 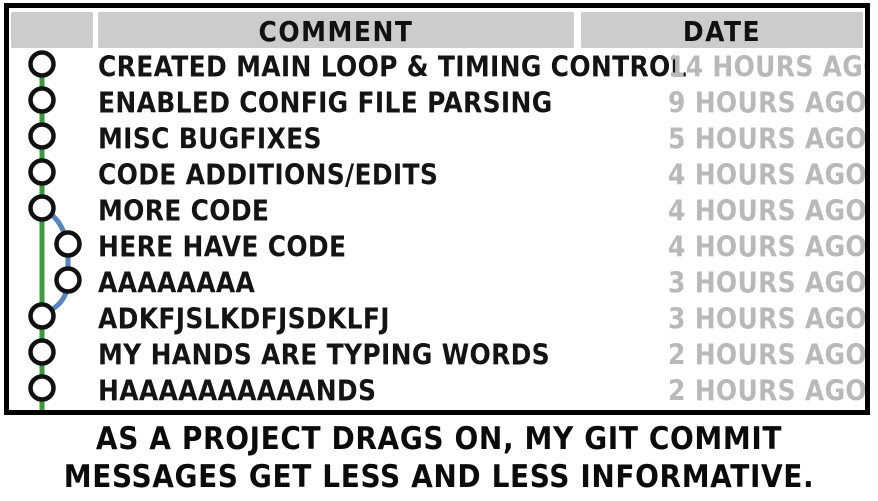 What do you see at coordinates (437, 246) in the screenshot?
I see `commit-row: HERE HAVE CODE 4 HOURS AGO` at bounding box center [437, 246].